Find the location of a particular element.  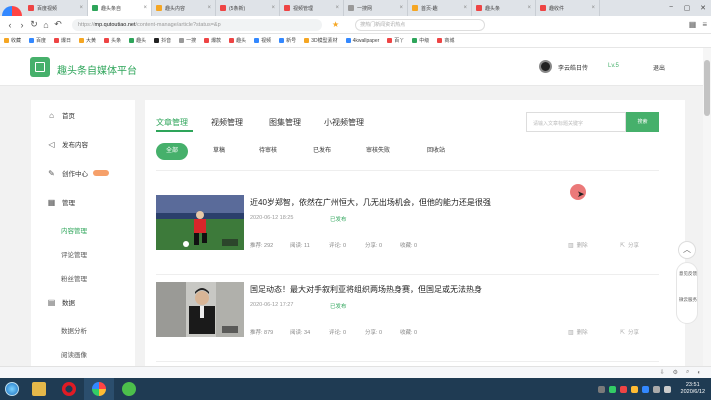

sidebar-item-data-analysis: 数据分析 is located at coordinates (74, 330).